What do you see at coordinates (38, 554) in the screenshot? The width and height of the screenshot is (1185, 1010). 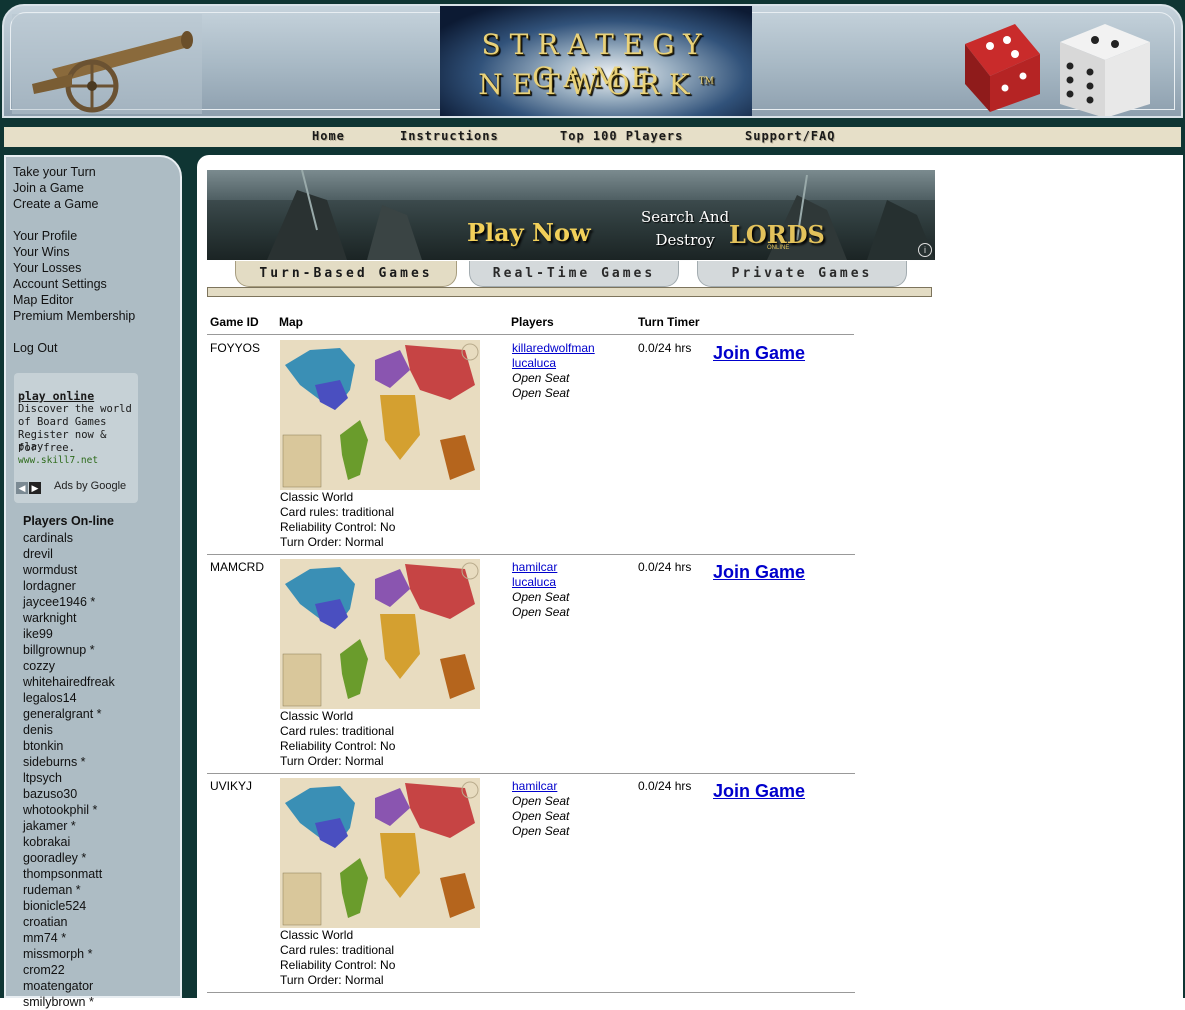 I see `player-online: drevil` at bounding box center [38, 554].